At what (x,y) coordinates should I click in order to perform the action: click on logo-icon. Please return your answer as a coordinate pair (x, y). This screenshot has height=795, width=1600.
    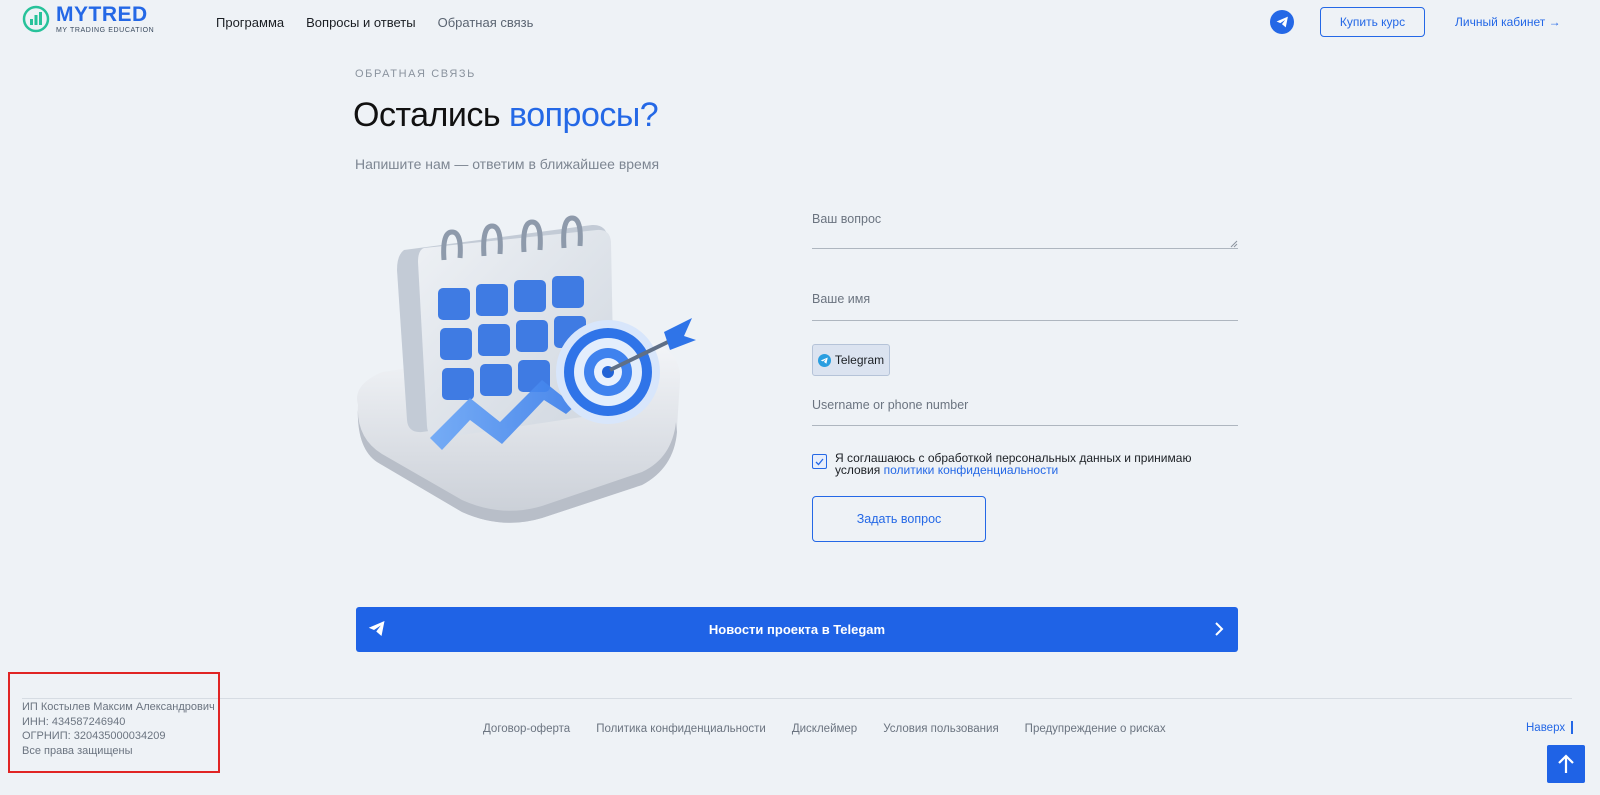
    Looking at the image, I should click on (36, 19).